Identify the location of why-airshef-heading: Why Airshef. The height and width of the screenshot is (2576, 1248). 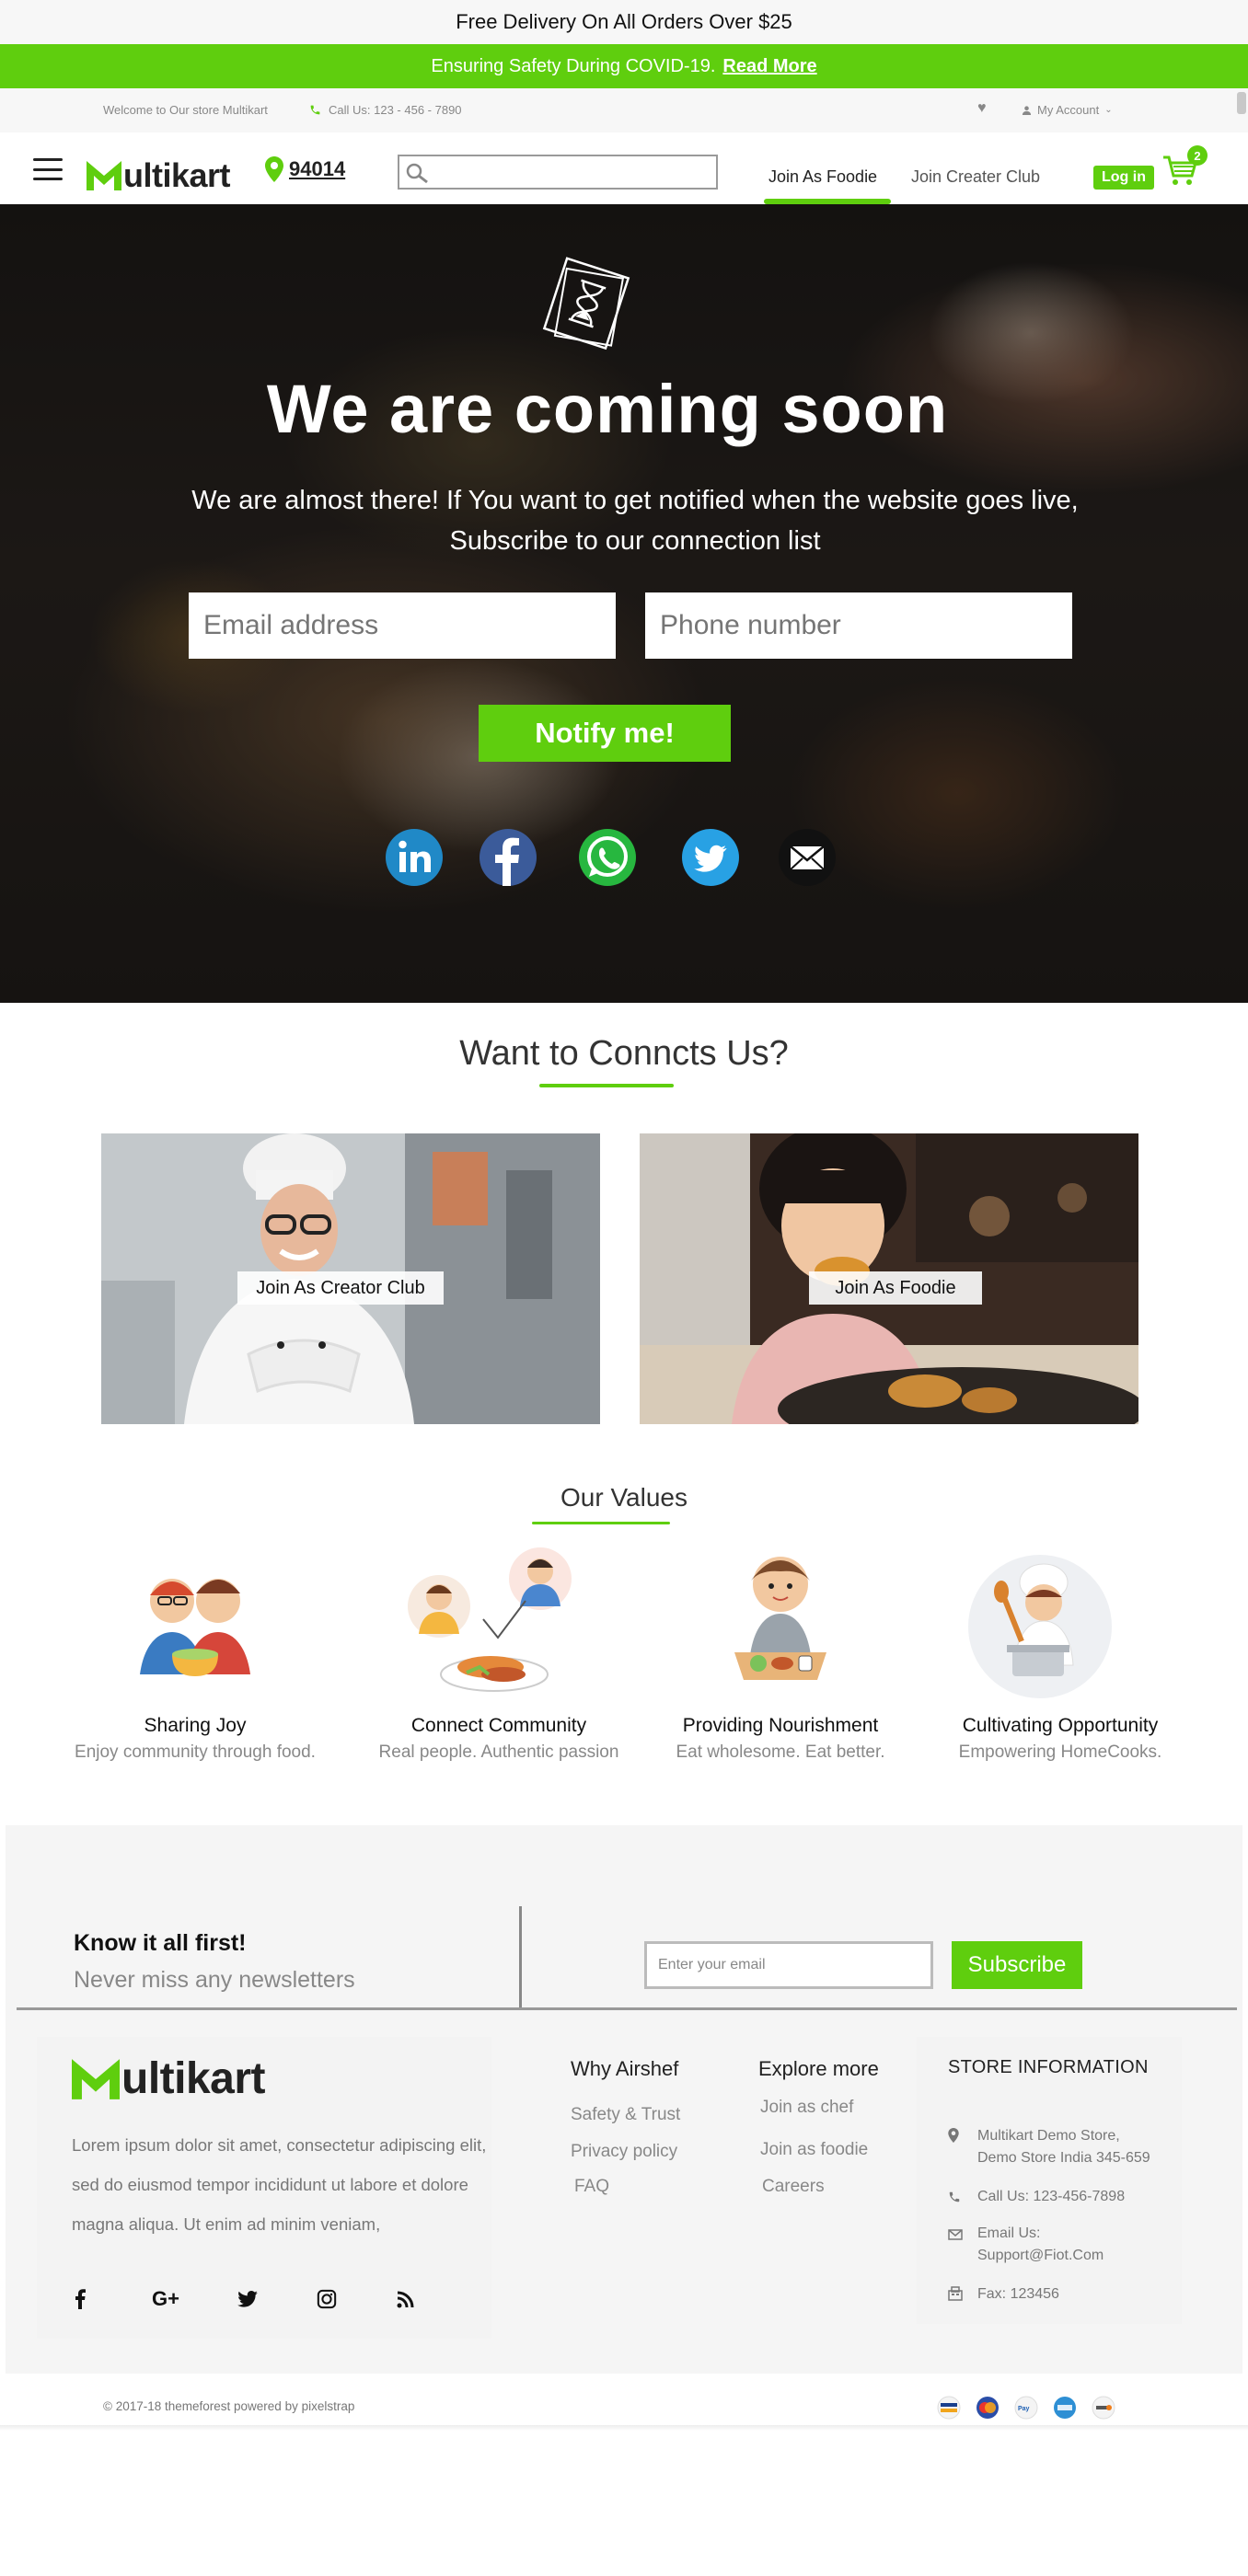
(625, 2068).